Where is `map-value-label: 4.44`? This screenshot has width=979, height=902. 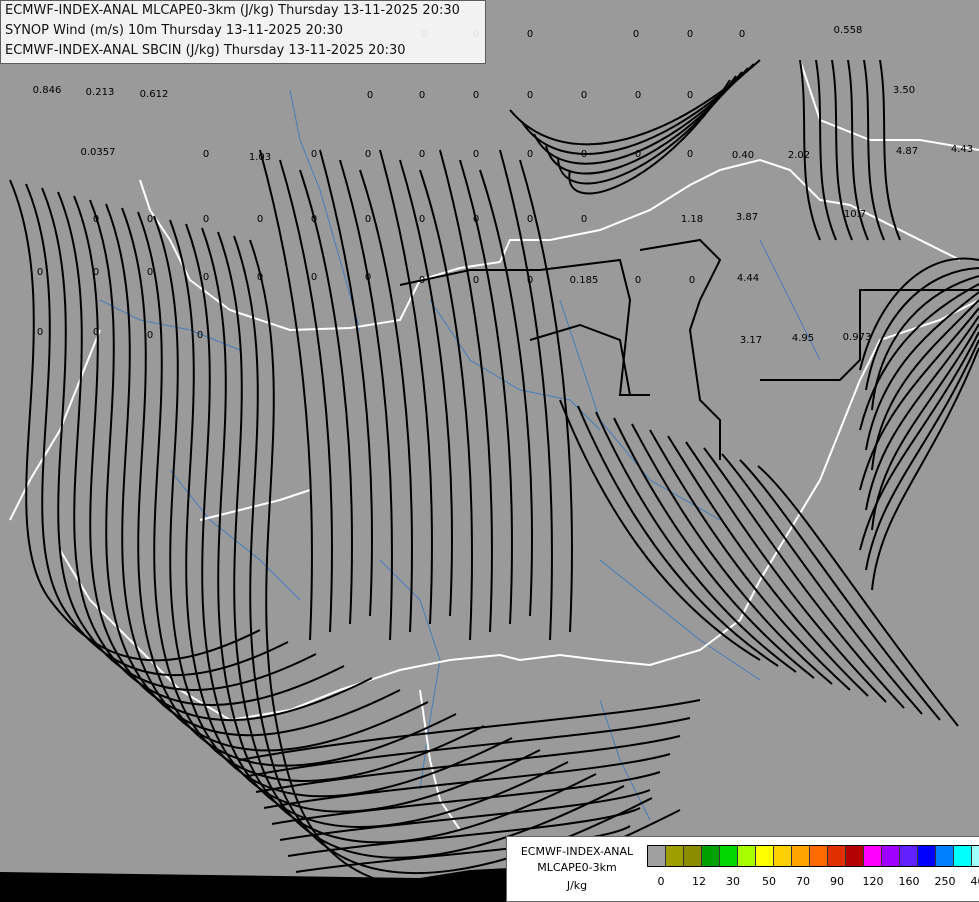
map-value-label: 4.44 is located at coordinates (748, 278).